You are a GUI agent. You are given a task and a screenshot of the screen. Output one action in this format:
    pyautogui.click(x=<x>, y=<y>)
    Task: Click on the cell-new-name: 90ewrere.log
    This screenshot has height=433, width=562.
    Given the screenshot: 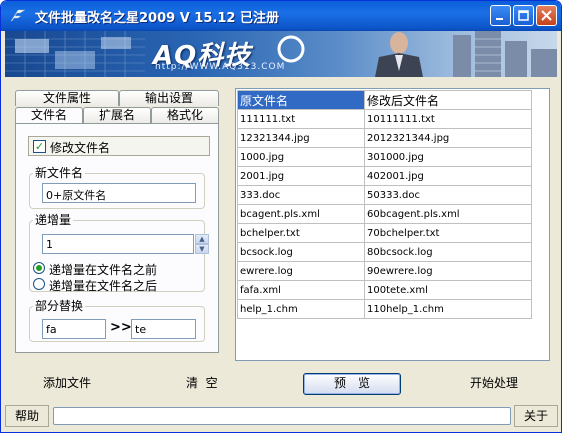 What is the action you would take?
    pyautogui.click(x=448, y=271)
    